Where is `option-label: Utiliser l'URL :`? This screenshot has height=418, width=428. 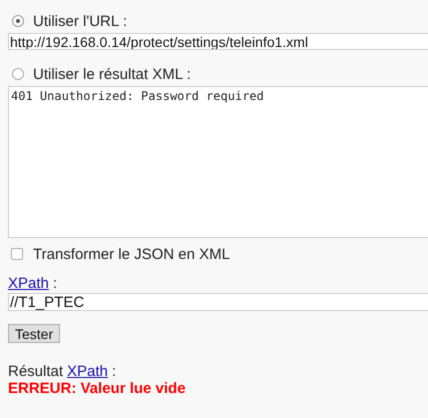
option-label: Utiliser l'URL : is located at coordinates (80, 21).